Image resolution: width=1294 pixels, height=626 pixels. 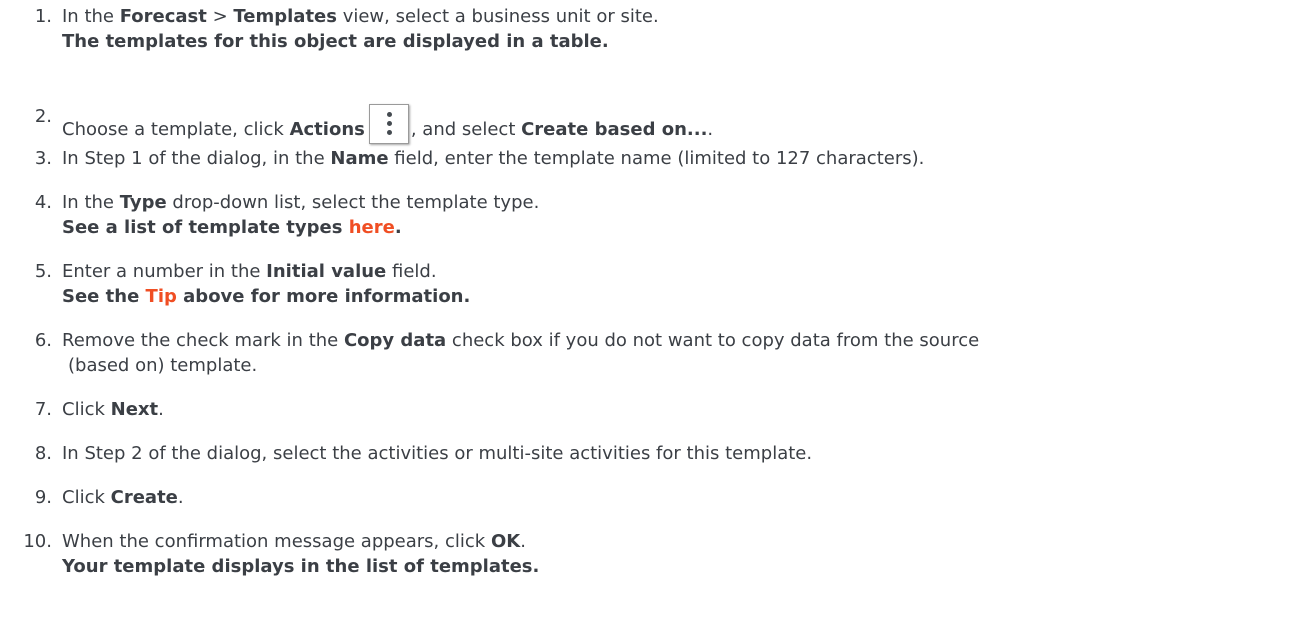 What do you see at coordinates (43, 497) in the screenshot?
I see `step-number: 9.` at bounding box center [43, 497].